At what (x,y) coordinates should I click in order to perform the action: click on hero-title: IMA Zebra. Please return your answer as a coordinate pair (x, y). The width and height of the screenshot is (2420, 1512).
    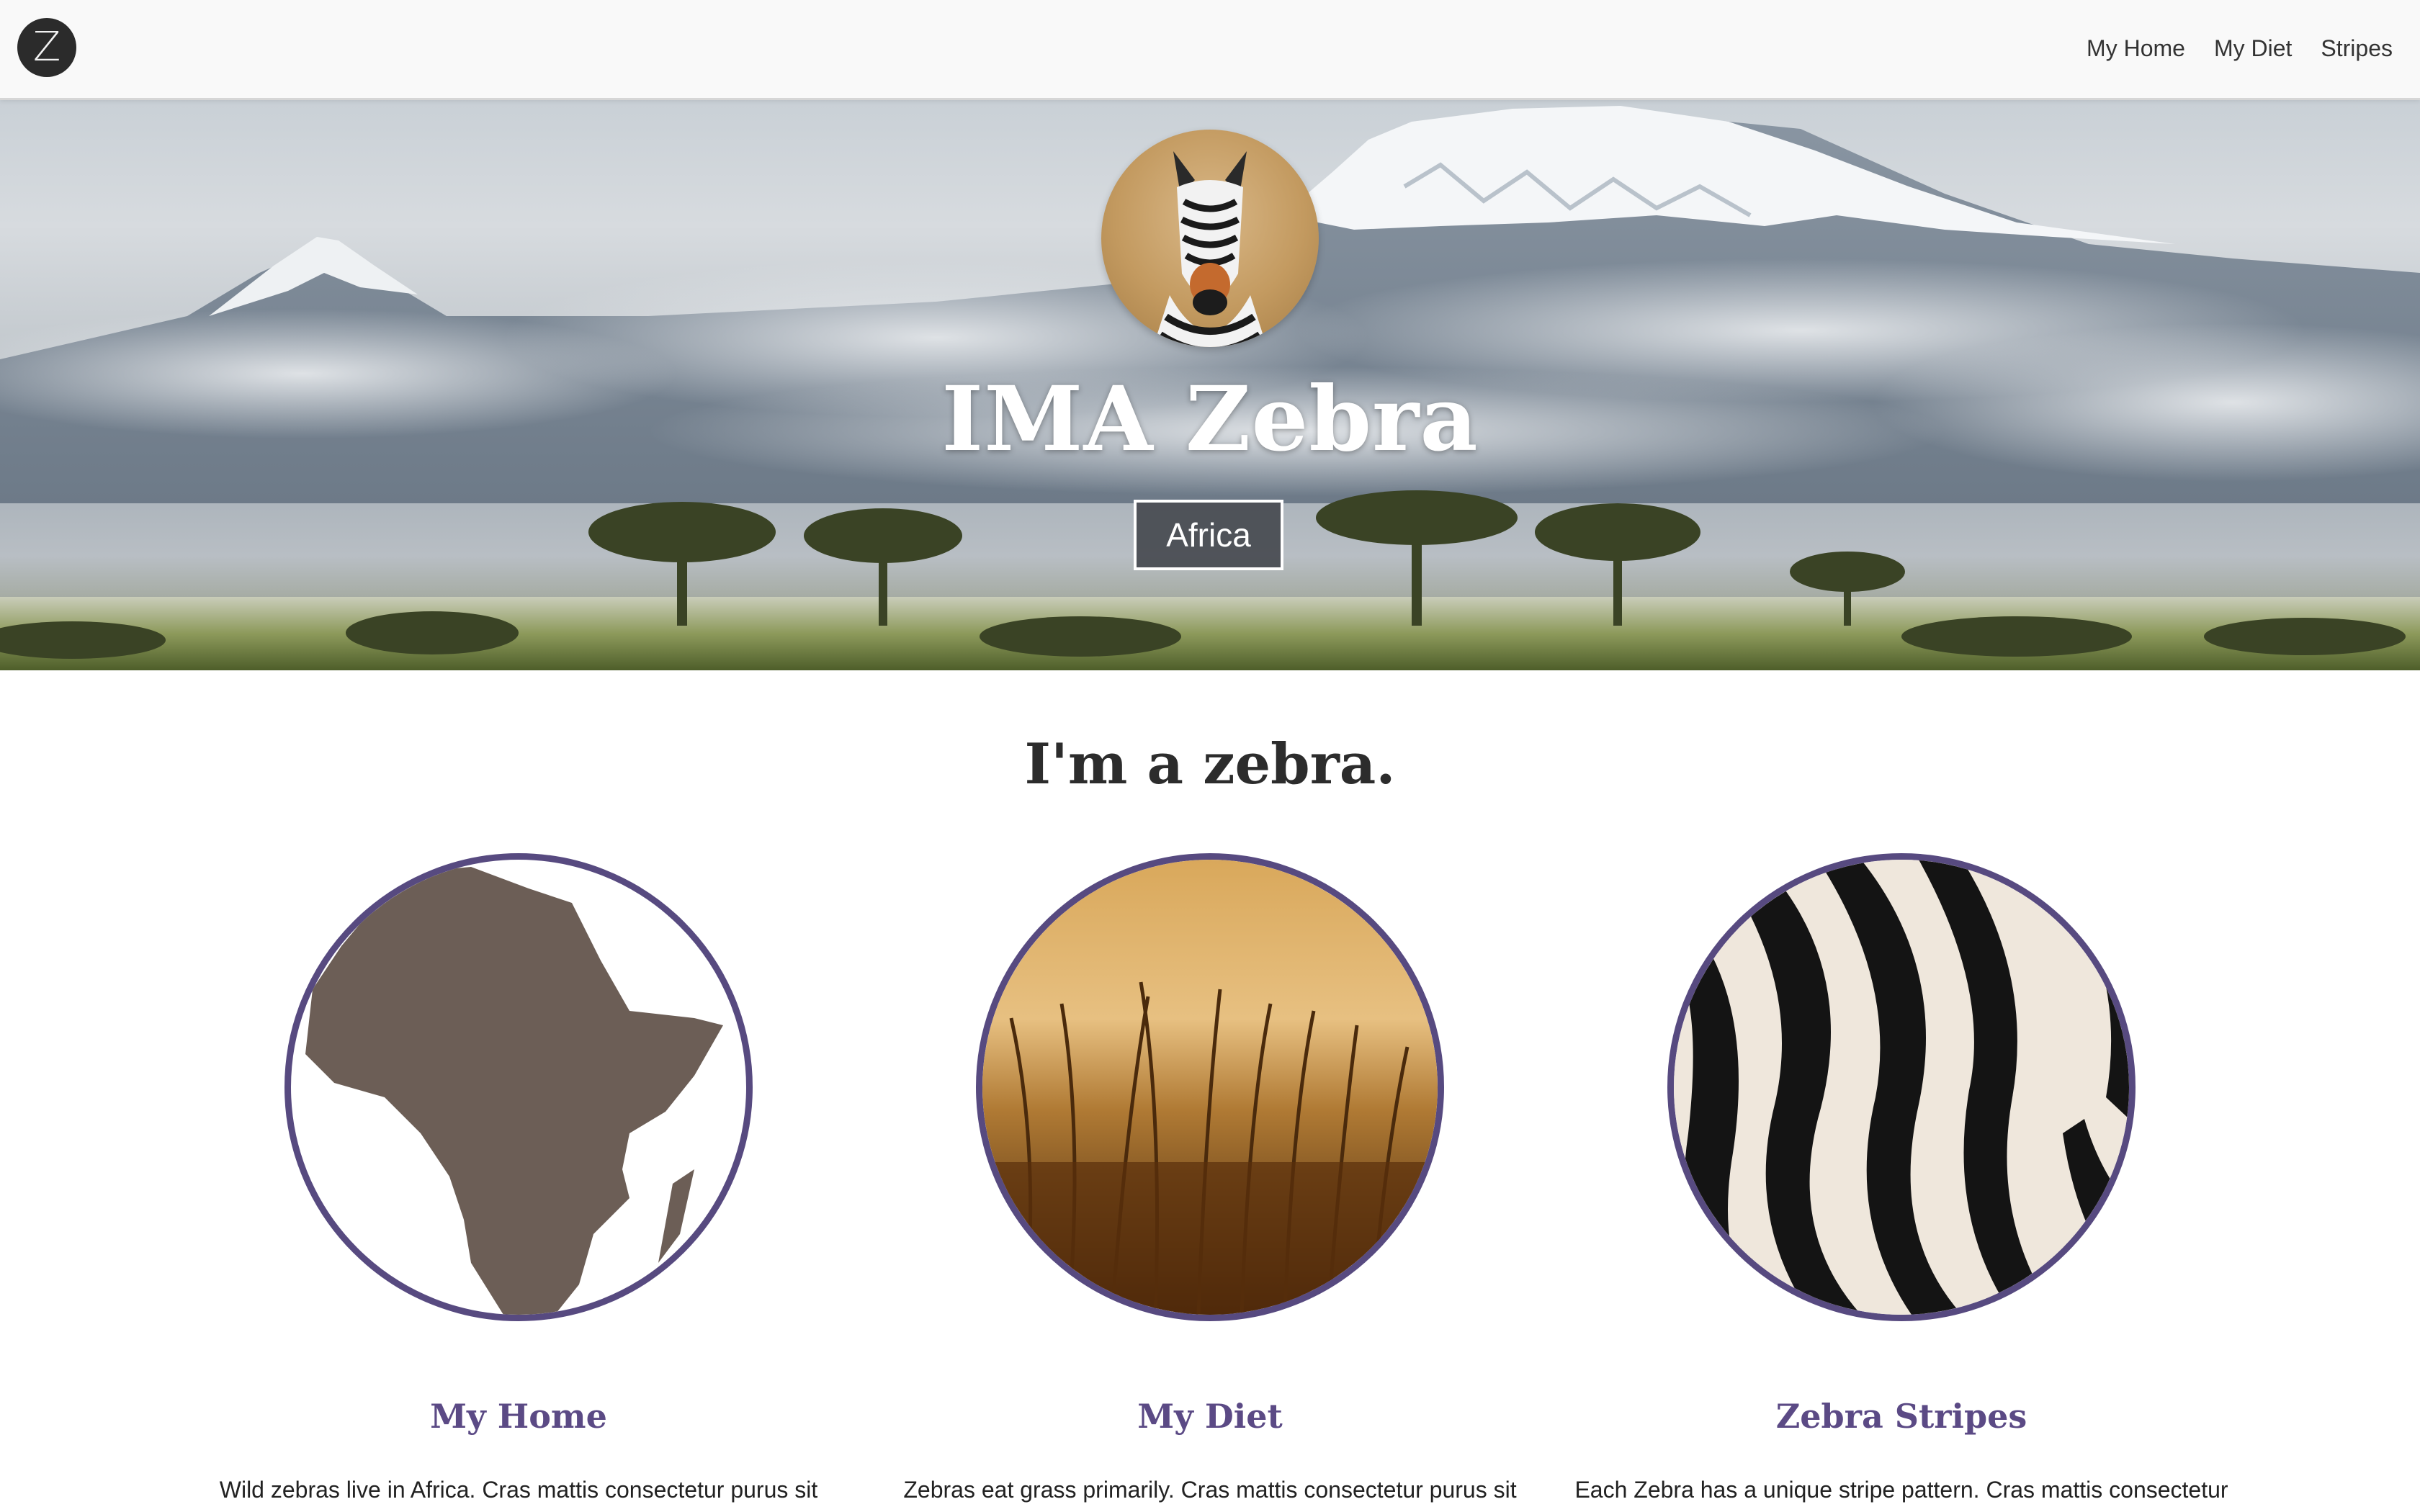
    Looking at the image, I should click on (1210, 419).